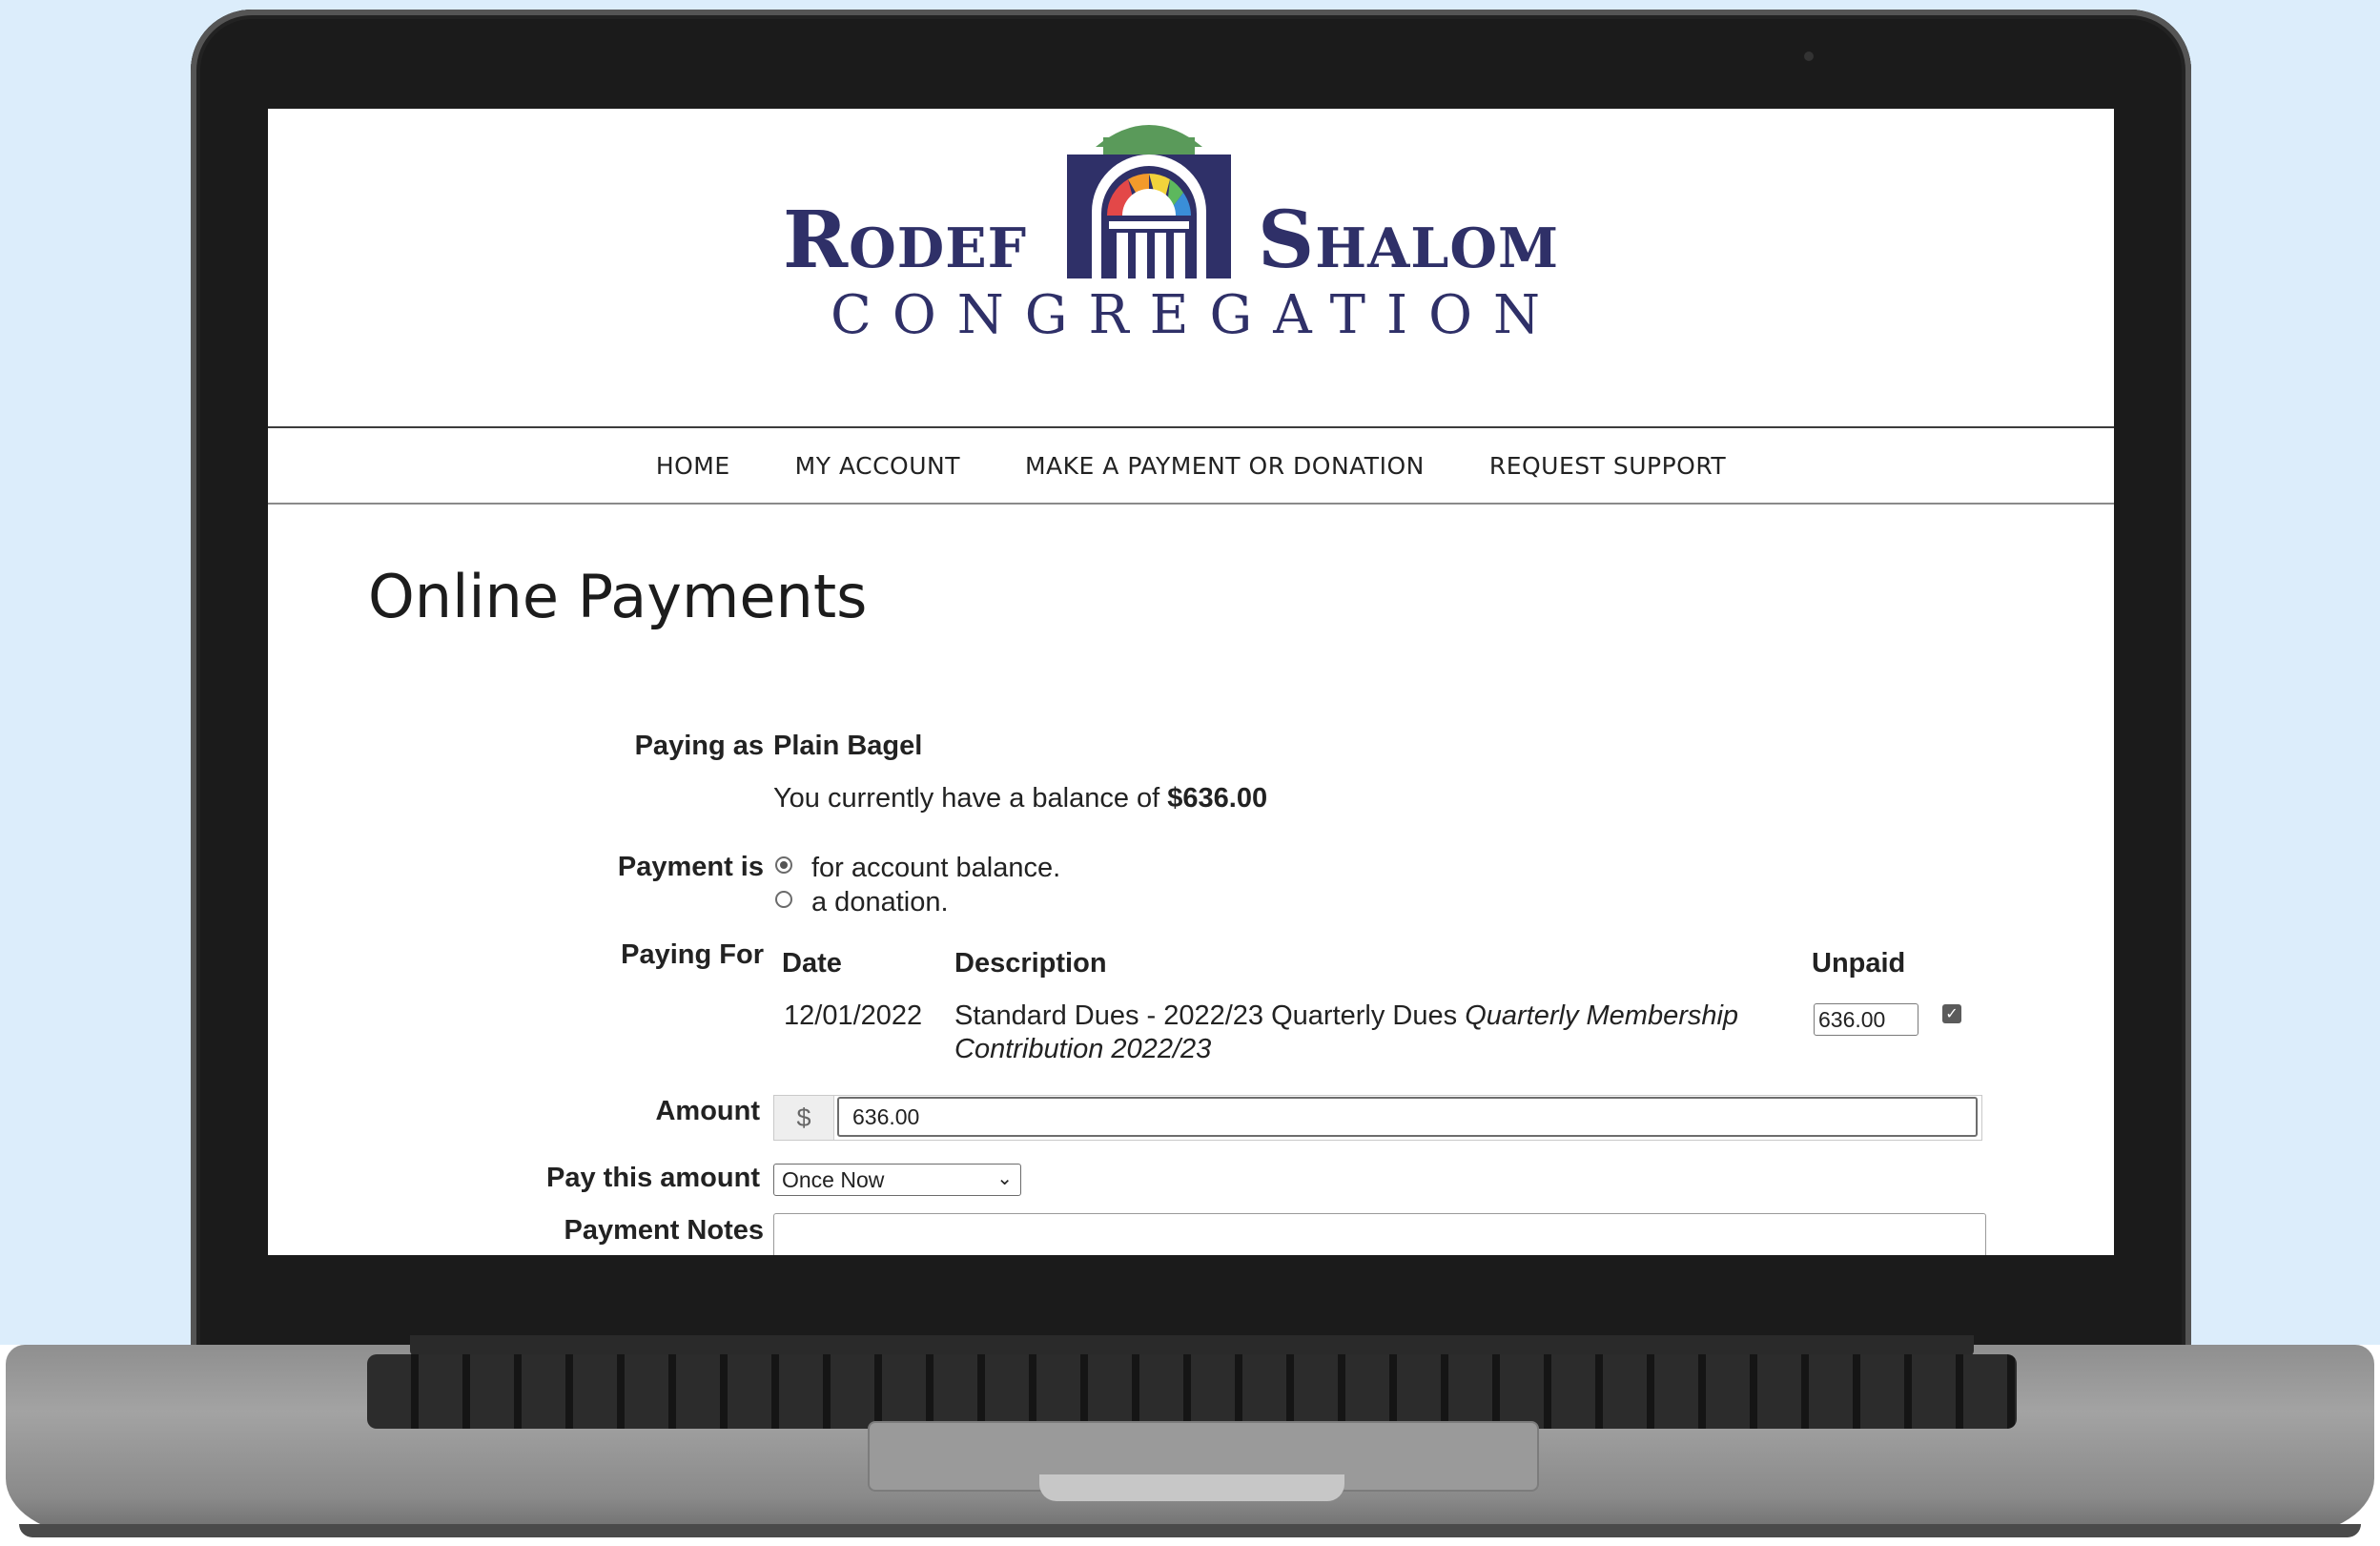 The width and height of the screenshot is (2380, 1546). Describe the element at coordinates (971, 798) in the screenshot. I see `balance-prefix: You currently have a balance of` at that location.